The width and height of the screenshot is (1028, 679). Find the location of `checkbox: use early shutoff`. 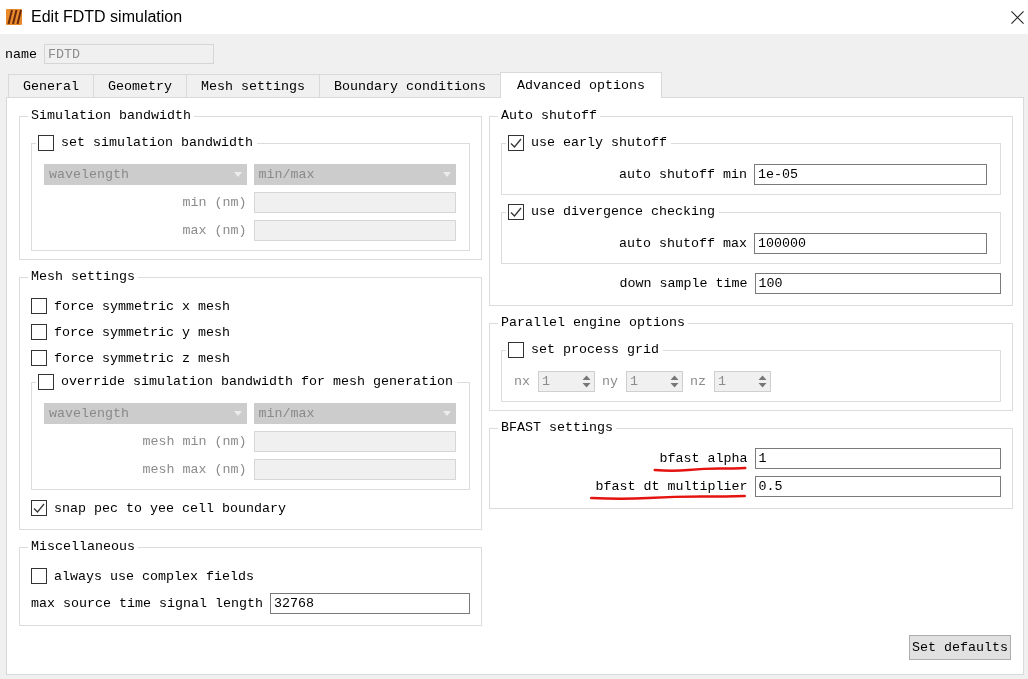

checkbox: use early shutoff is located at coordinates (587, 143).